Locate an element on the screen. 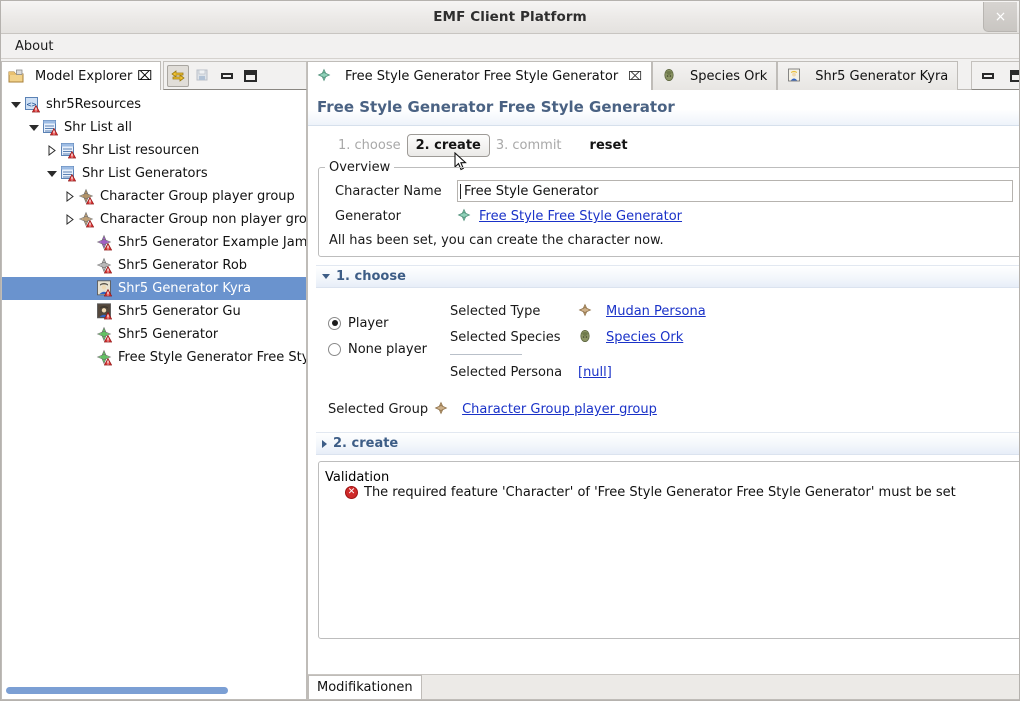  wizard-step-choose: 1. choose is located at coordinates (369, 145).